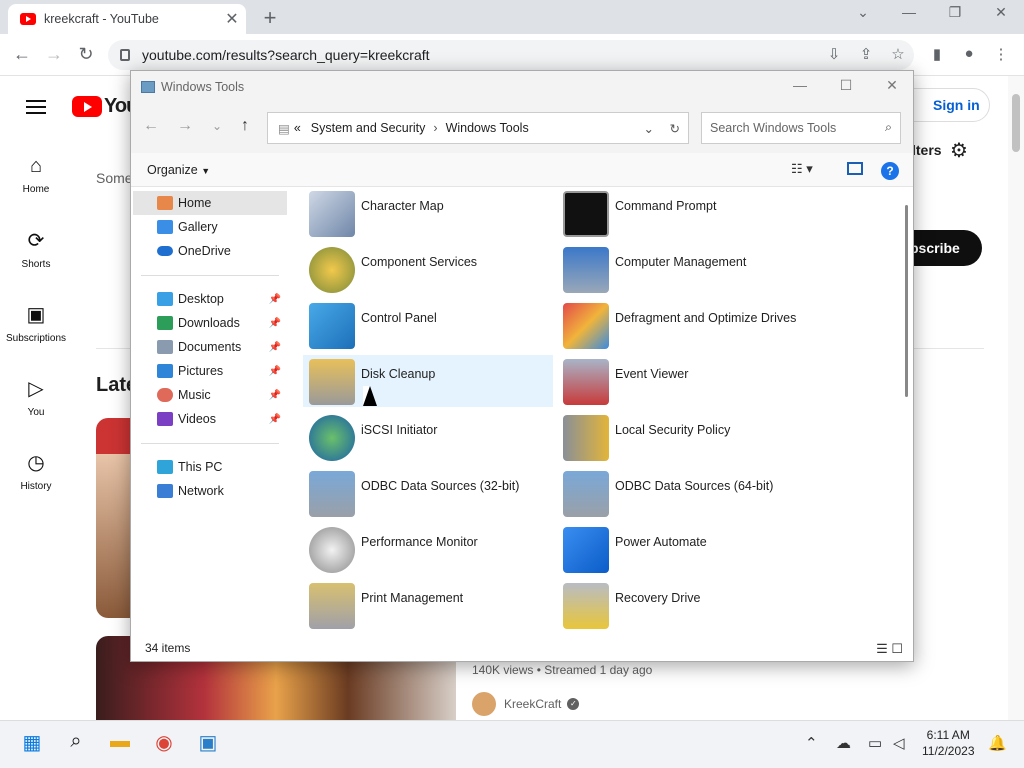 The height and width of the screenshot is (768, 1024). What do you see at coordinates (948, 743) in the screenshot?
I see `clock: 6:11 AM 11/2/2023` at bounding box center [948, 743].